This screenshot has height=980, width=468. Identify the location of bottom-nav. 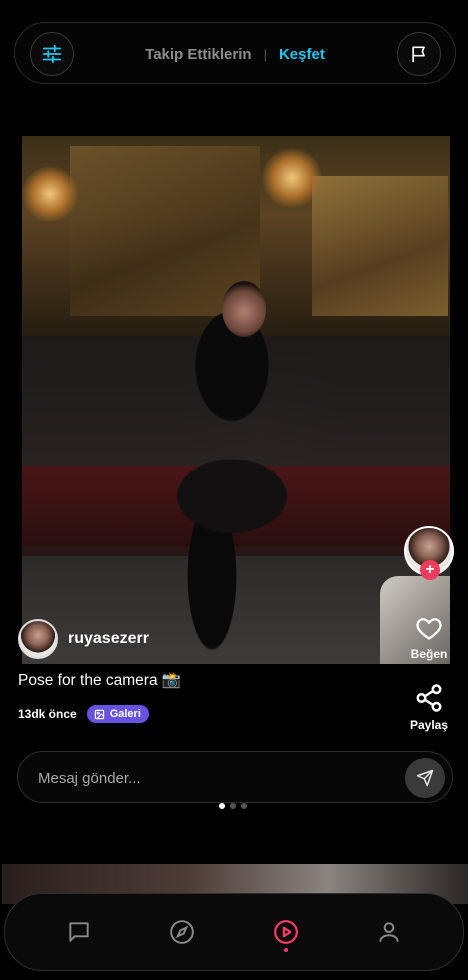
(234, 932).